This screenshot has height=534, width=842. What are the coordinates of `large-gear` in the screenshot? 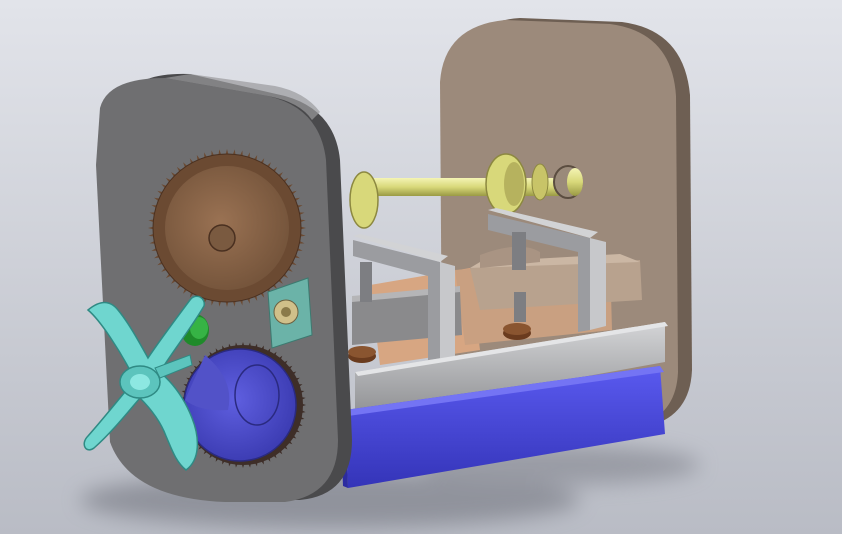 It's located at (227, 228).